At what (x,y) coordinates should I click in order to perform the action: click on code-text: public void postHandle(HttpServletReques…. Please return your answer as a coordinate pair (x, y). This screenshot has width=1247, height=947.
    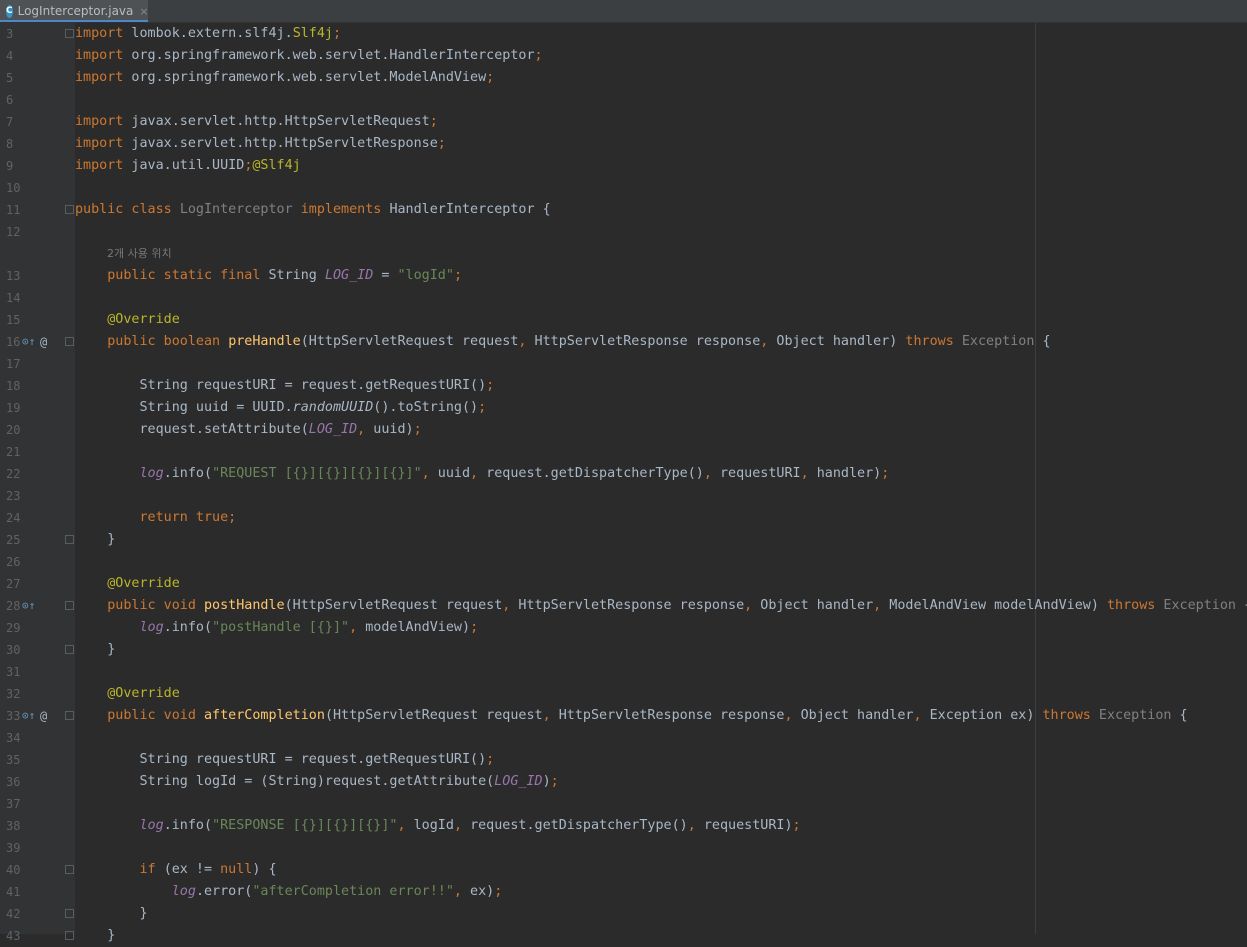
    Looking at the image, I should click on (661, 606).